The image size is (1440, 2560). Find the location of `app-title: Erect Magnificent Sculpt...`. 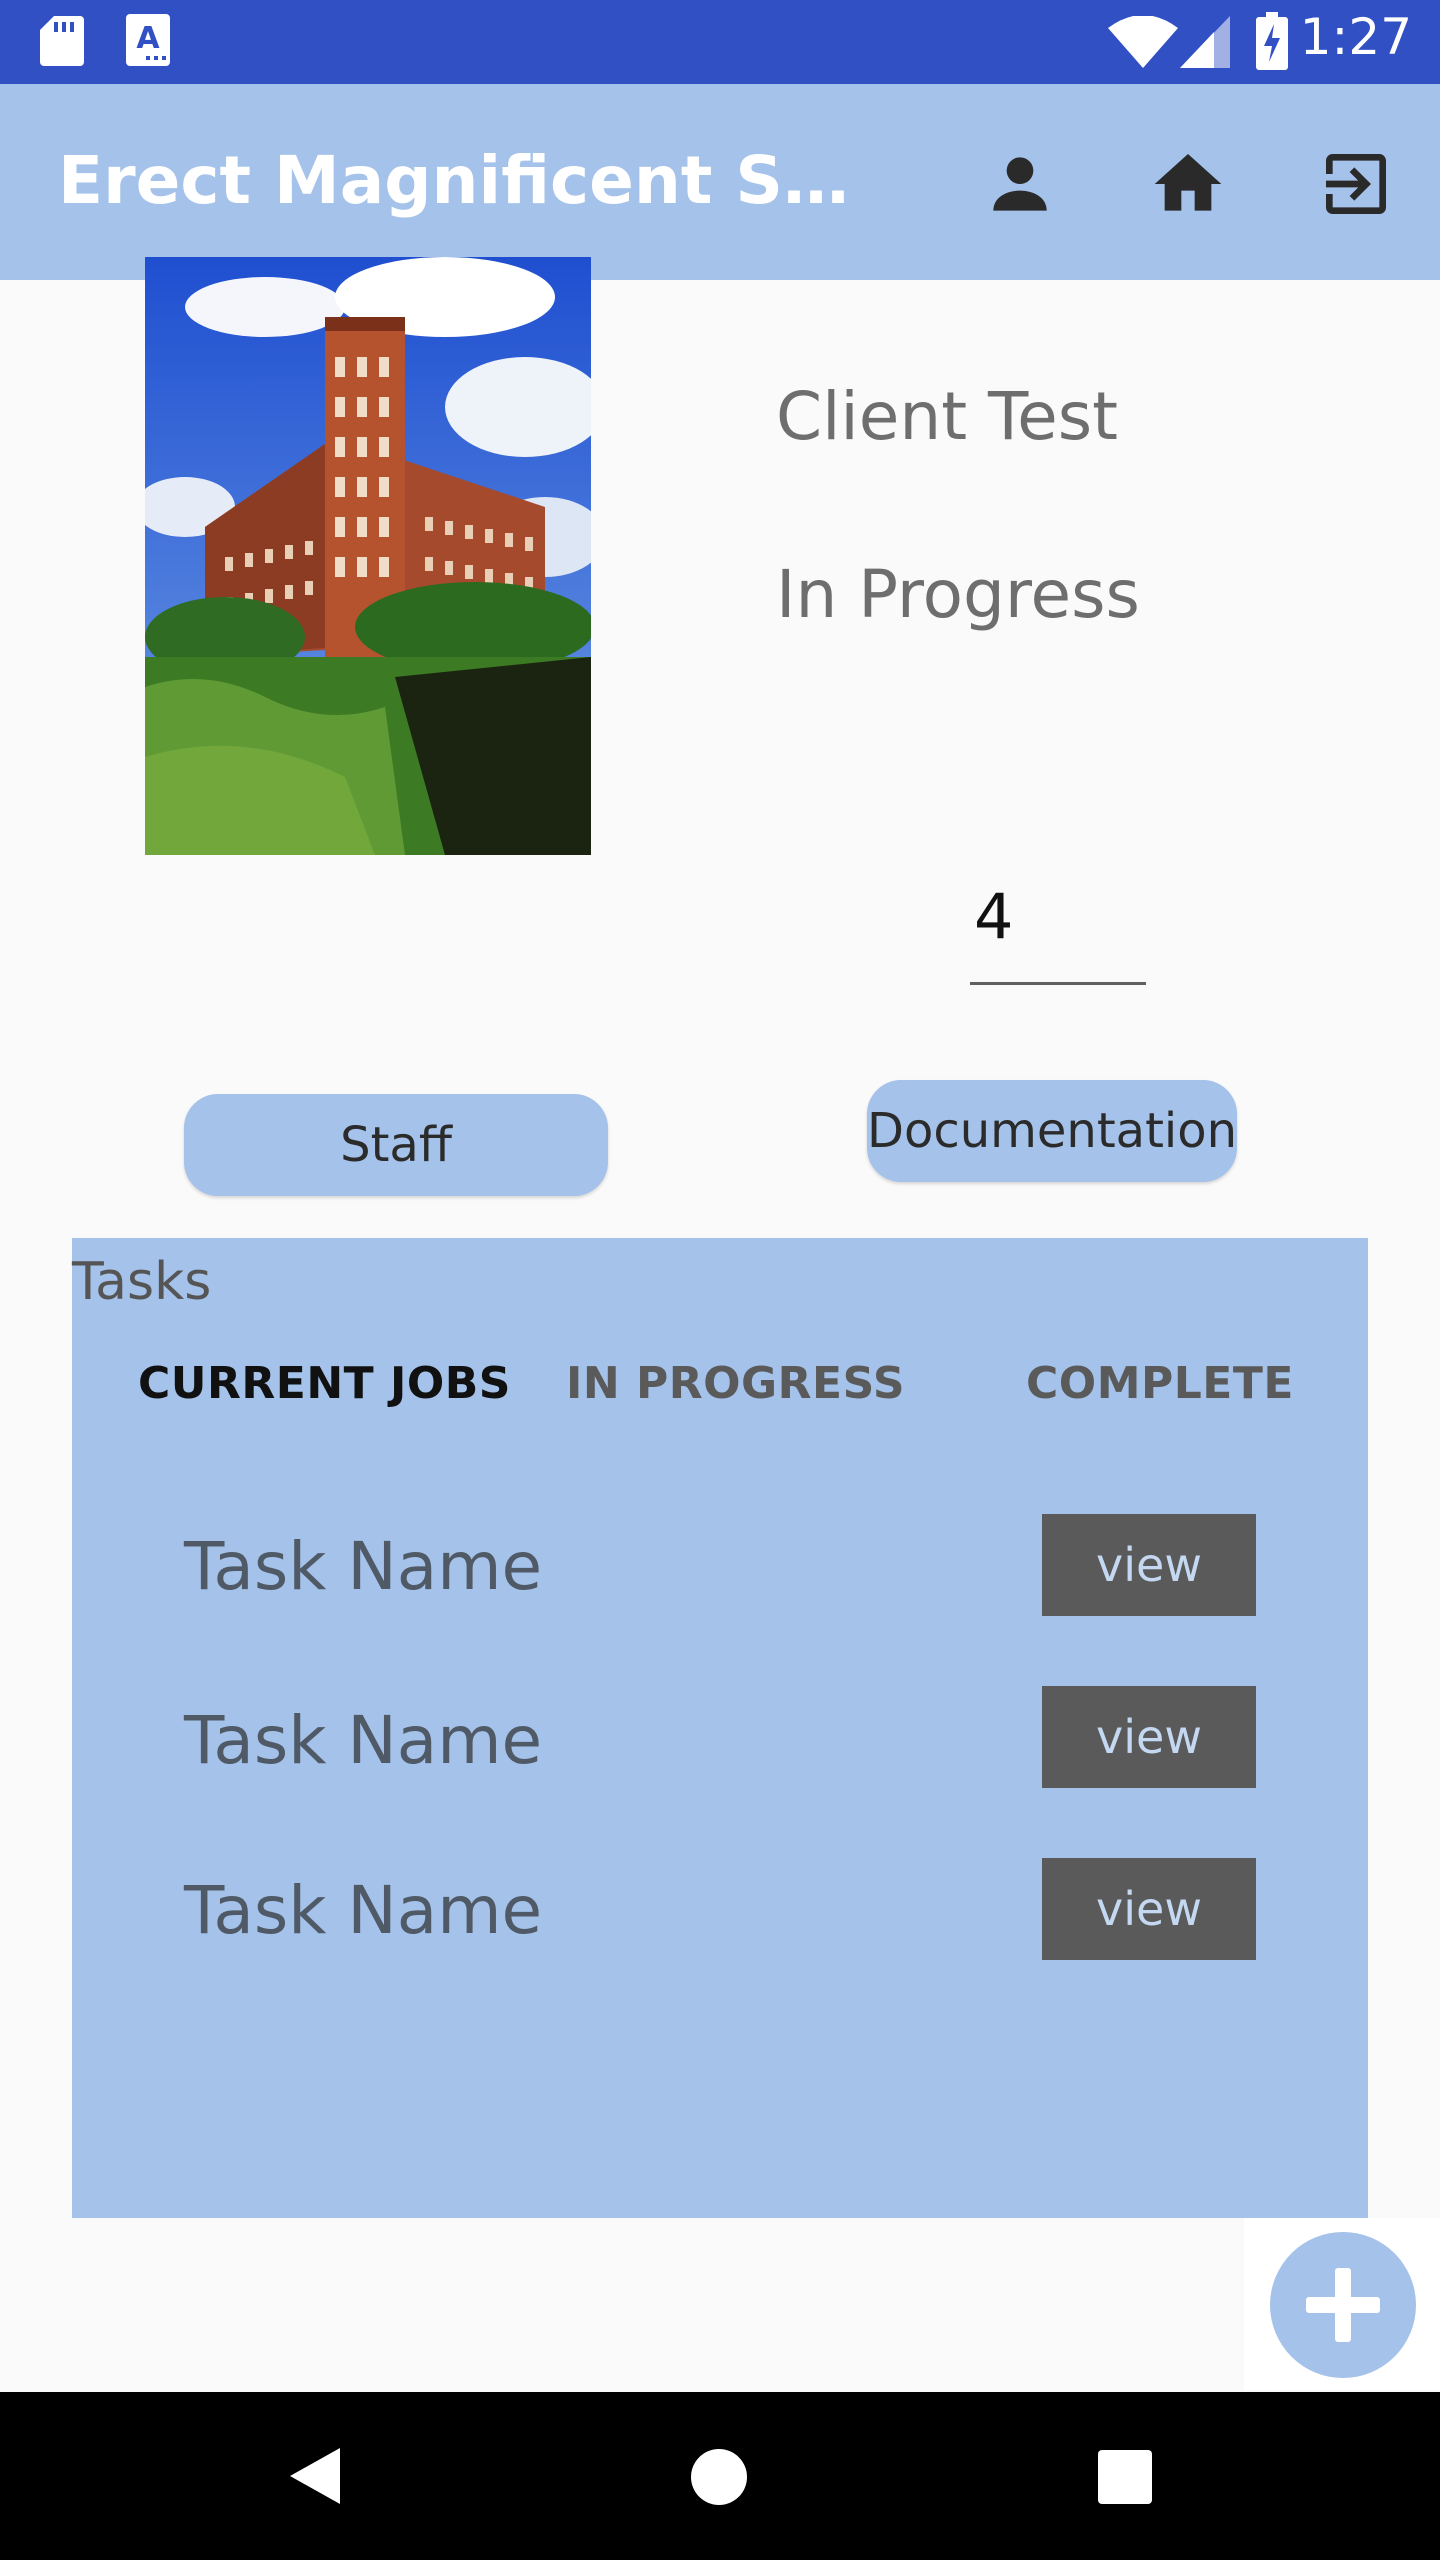

app-title: Erect Magnificent Sculpt... is located at coordinates (473, 180).